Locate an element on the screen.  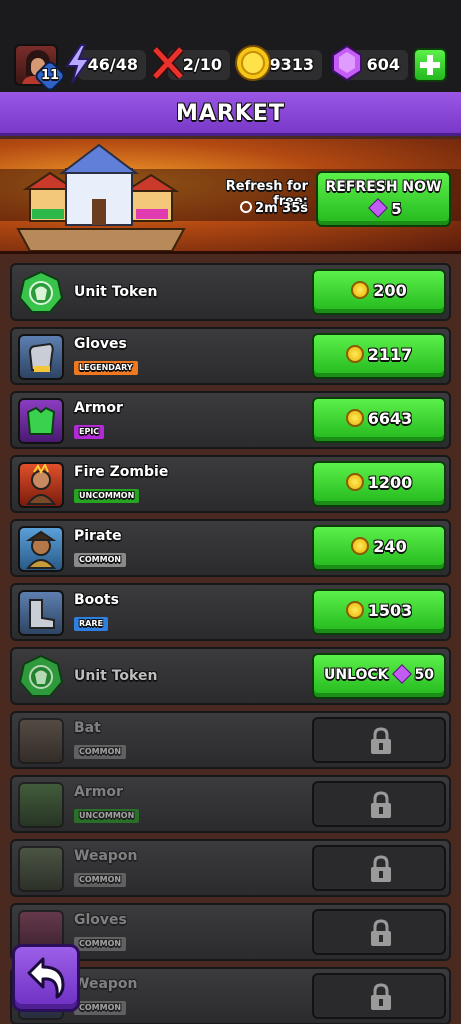
crossed-swords-icon is located at coordinates (168, 63).